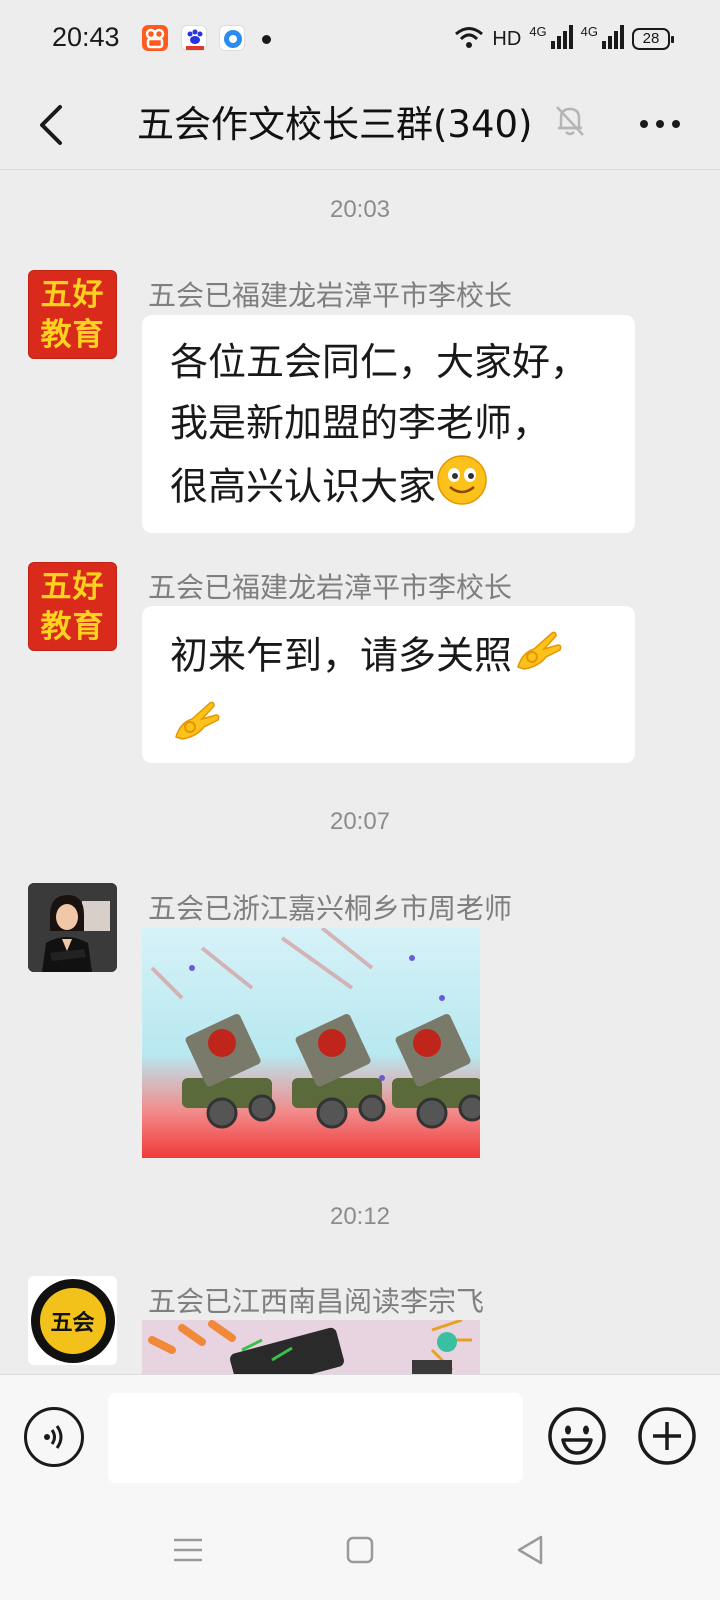 Image resolution: width=720 pixels, height=1600 pixels. Describe the element at coordinates (155, 38) in the screenshot. I see `kuaishou-app-icon` at that location.